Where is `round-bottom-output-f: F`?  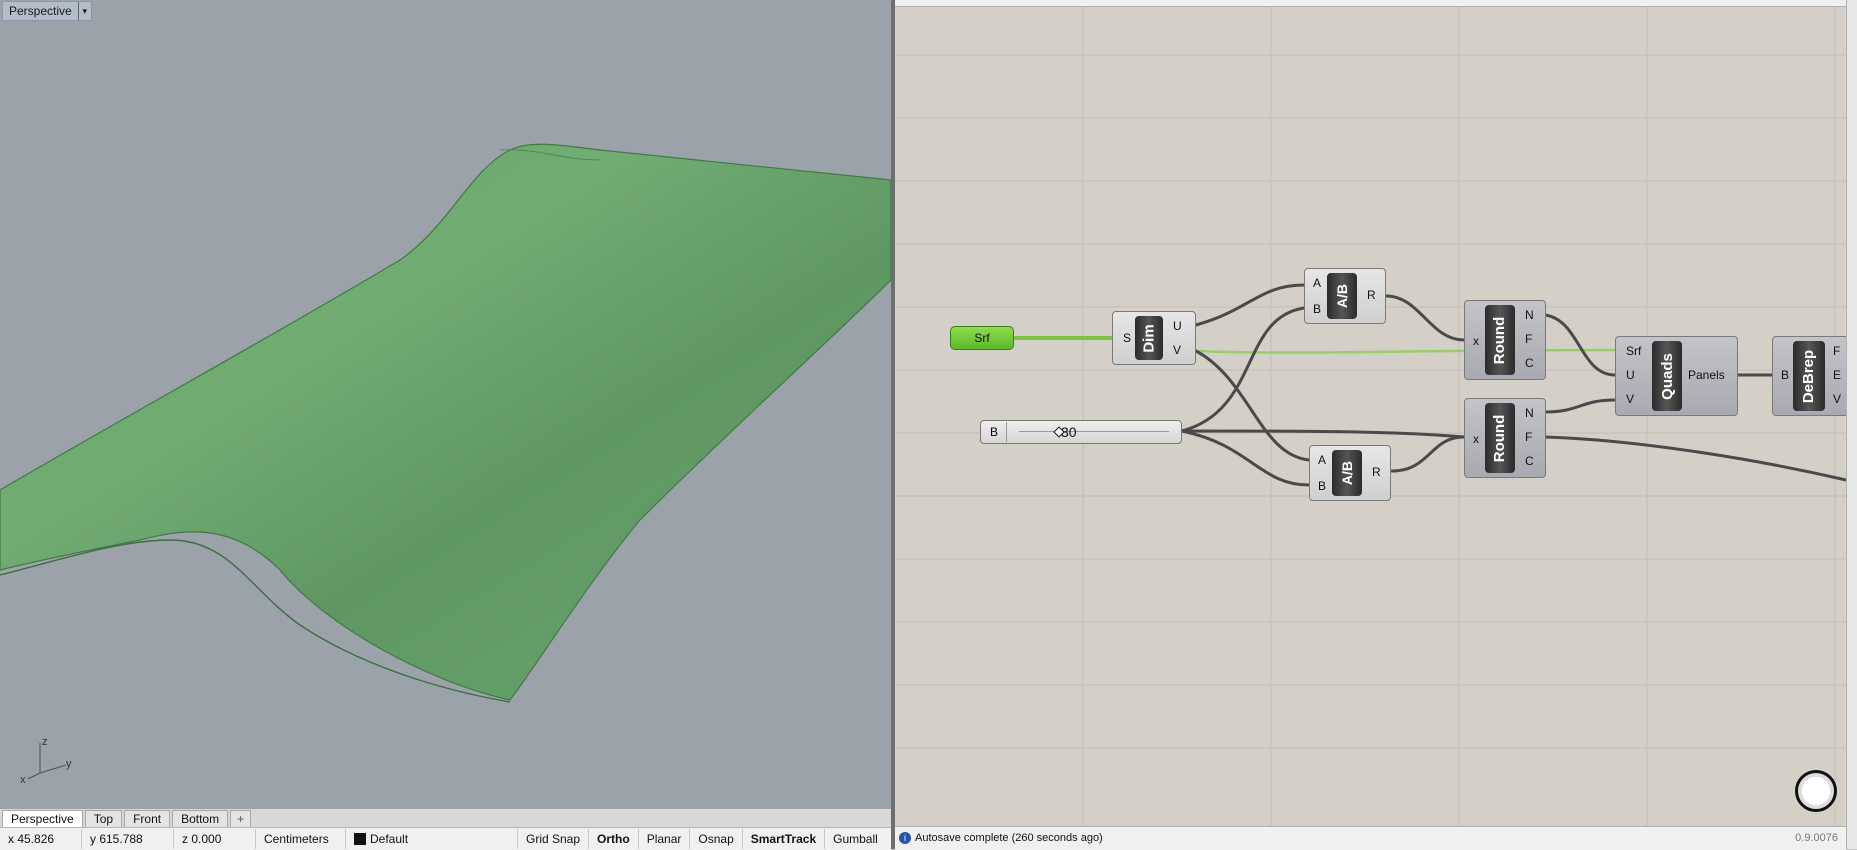
round-bottom-output-f: F is located at coordinates (1528, 437).